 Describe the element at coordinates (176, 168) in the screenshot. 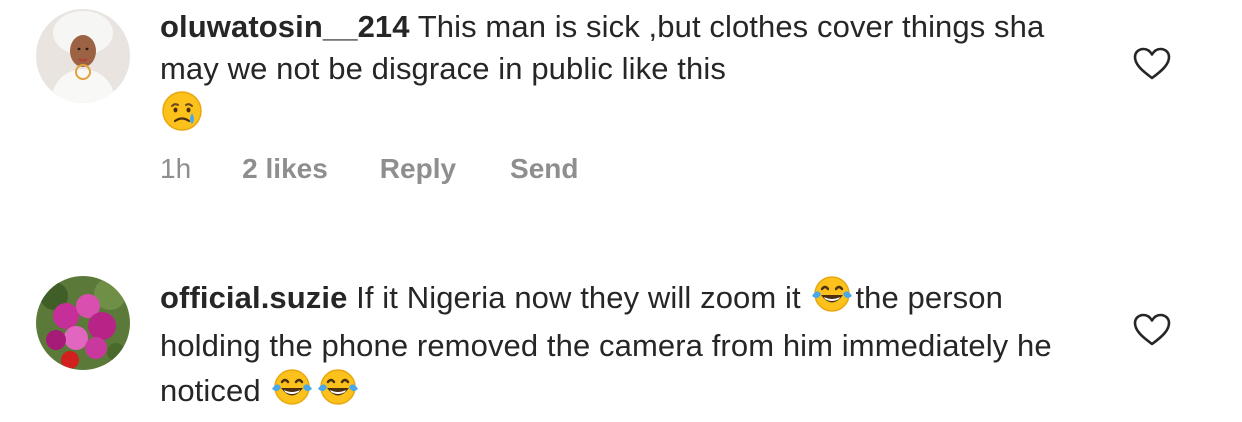

I see `comment-timestamp: 1h` at that location.